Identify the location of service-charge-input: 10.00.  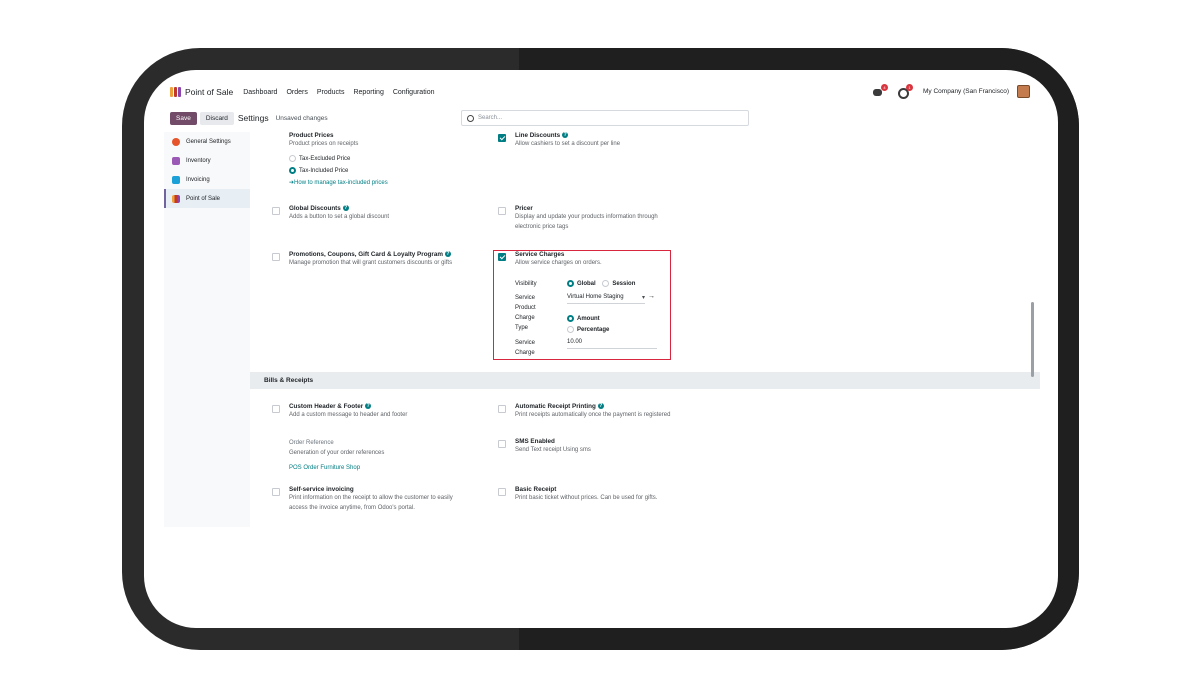
(612, 344).